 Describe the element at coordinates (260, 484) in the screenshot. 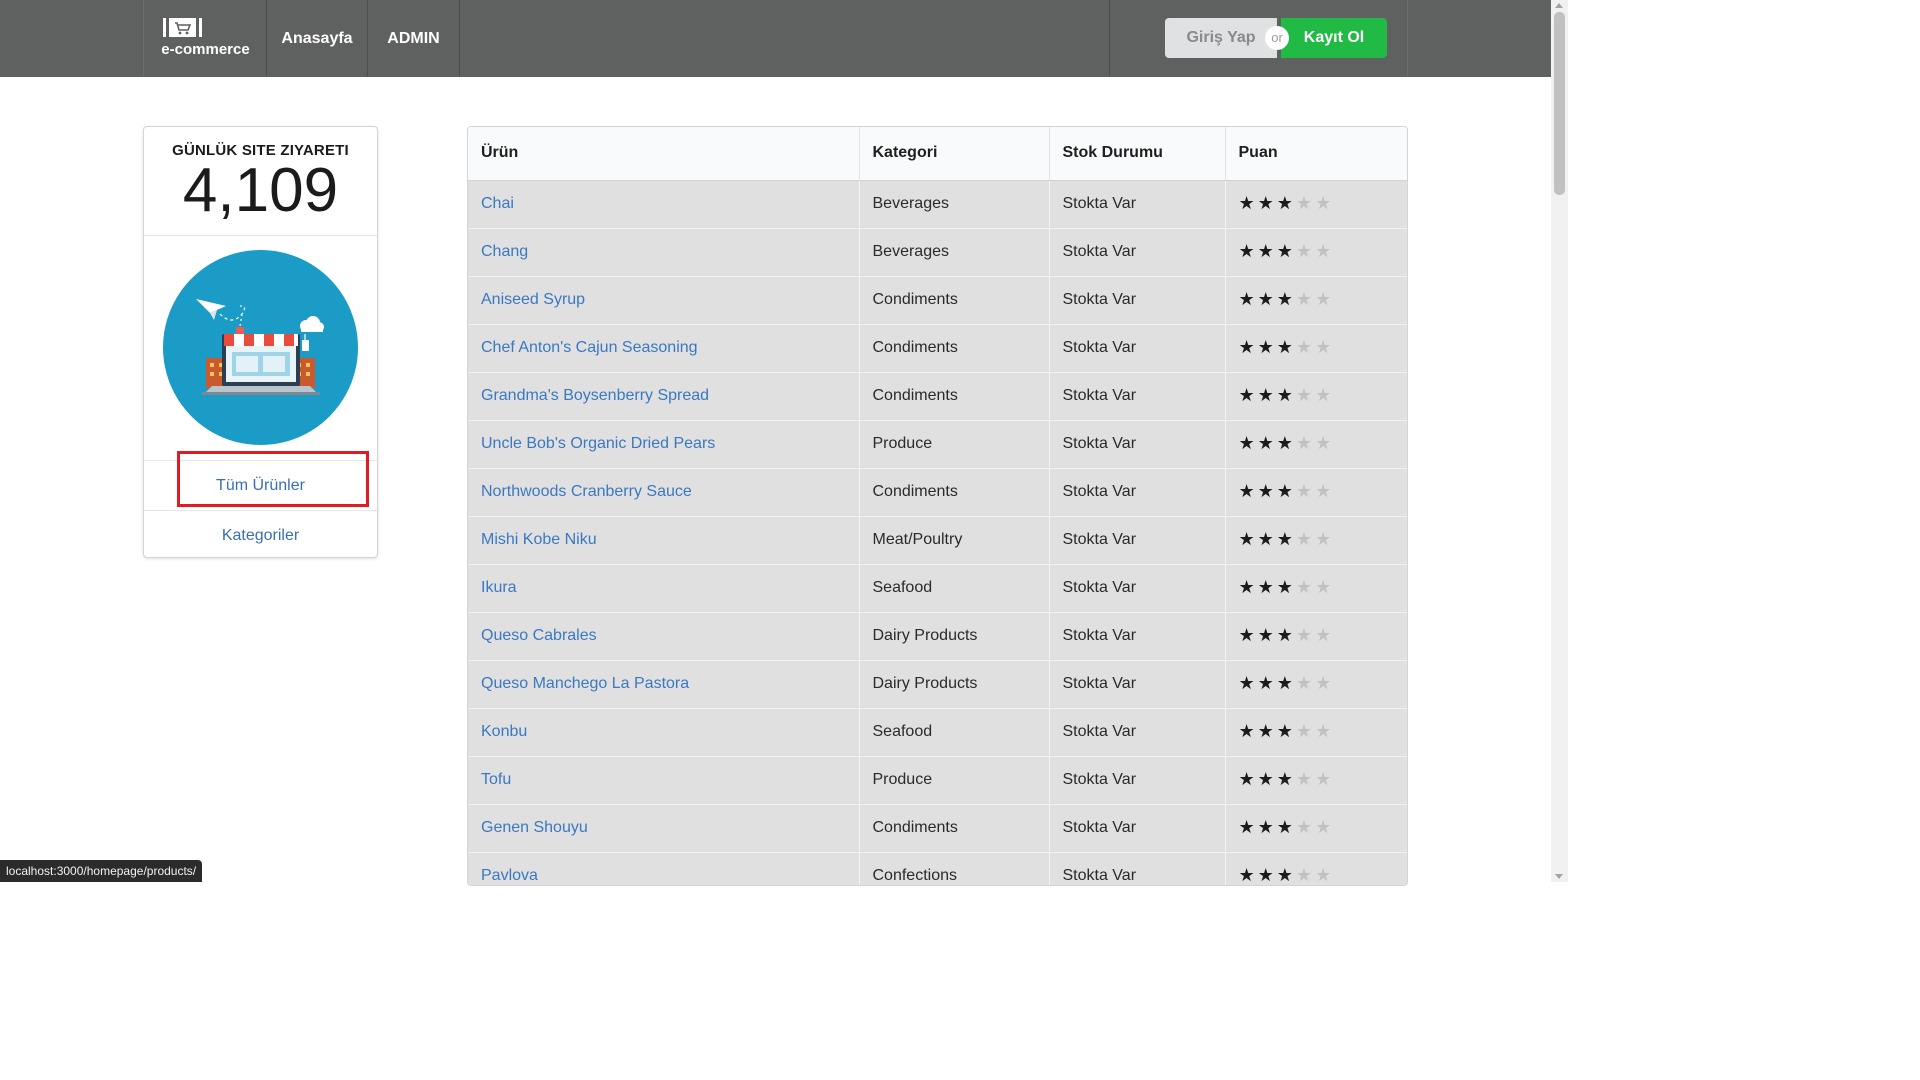

I see `menu-item-all-products: Tüm Ürünler` at that location.